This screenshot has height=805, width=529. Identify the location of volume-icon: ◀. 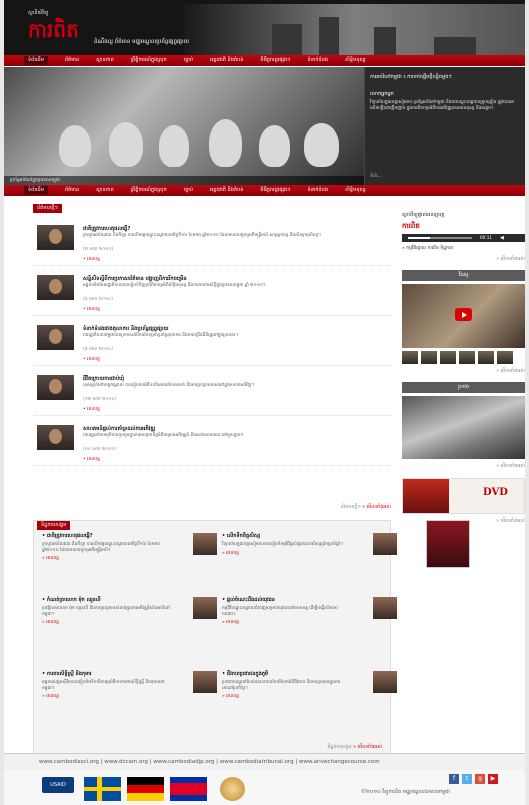
(502, 238).